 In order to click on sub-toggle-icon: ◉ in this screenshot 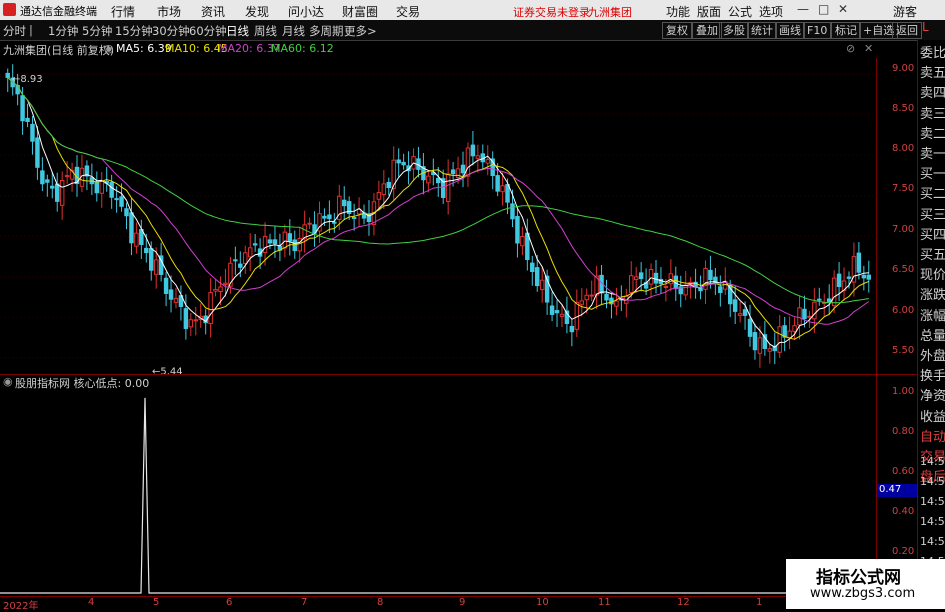, I will do `click(8, 381)`.